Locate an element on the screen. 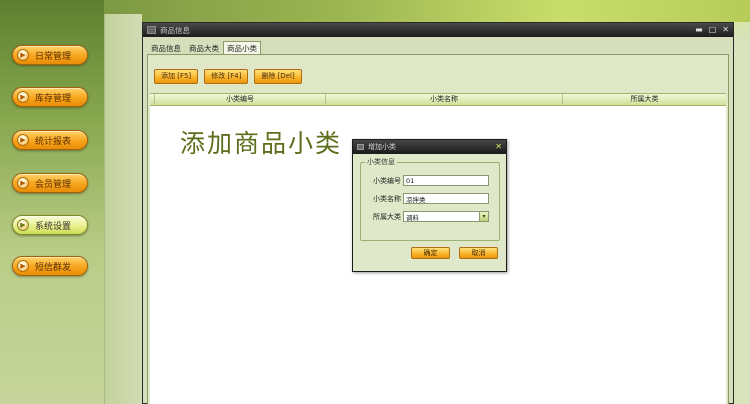  sidebar-item-inventory: ▶ 库存管理 is located at coordinates (50, 97).